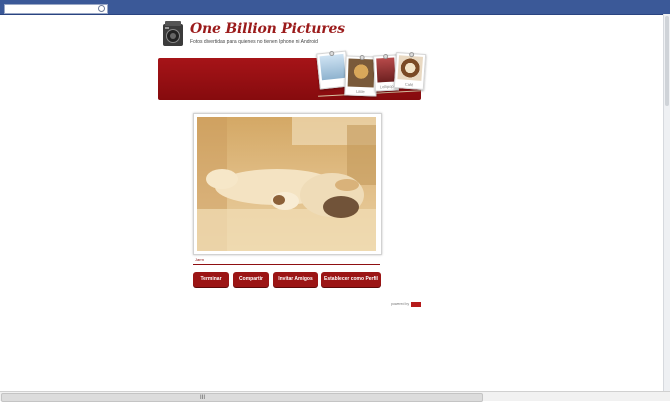 The image size is (670, 402). What do you see at coordinates (295, 279) in the screenshot?
I see `invite-friends-button: Invitar Amigos` at bounding box center [295, 279].